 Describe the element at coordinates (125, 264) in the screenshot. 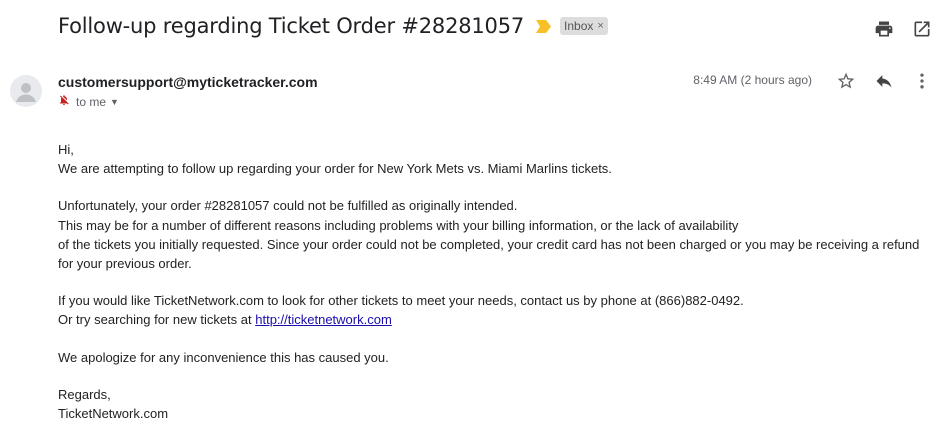

I see `body-line: for your previous order.` at that location.